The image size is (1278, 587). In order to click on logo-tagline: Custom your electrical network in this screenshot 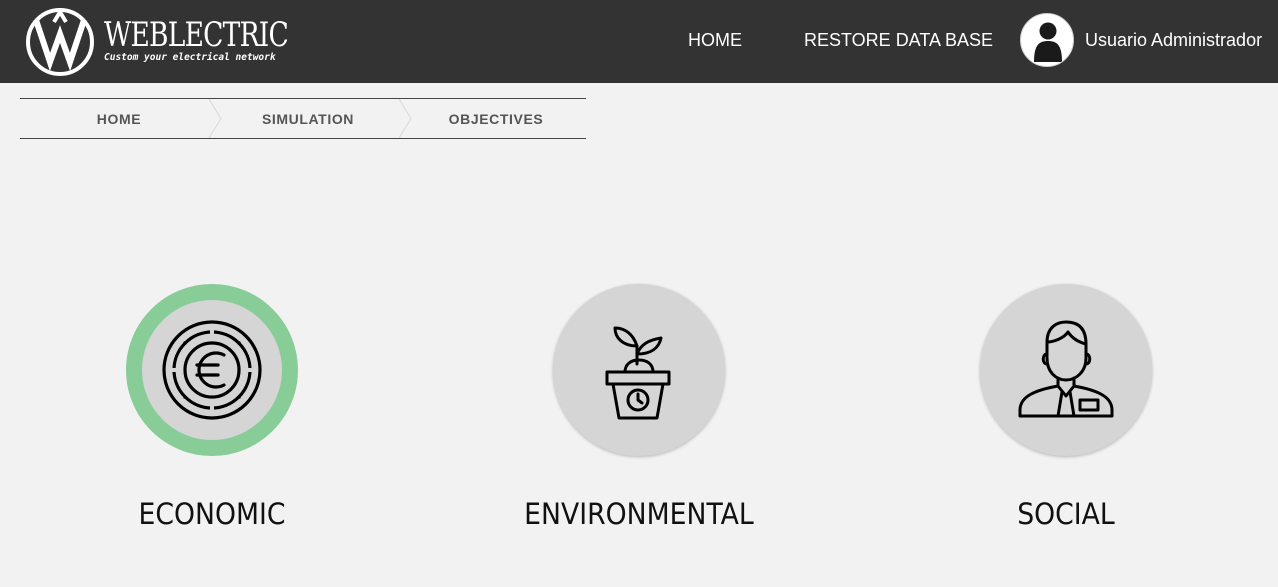, I will do `click(190, 57)`.